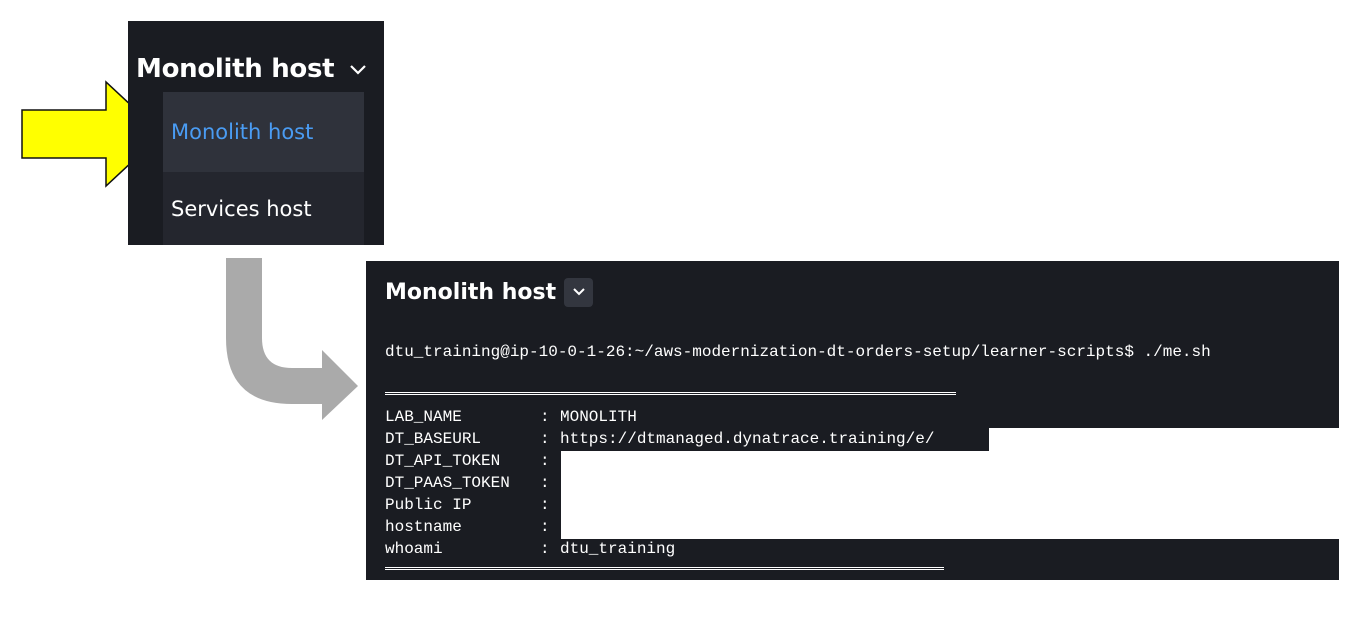 The height and width of the screenshot is (620, 1354). Describe the element at coordinates (242, 132) in the screenshot. I see `menu-item-label: Monolith host` at that location.